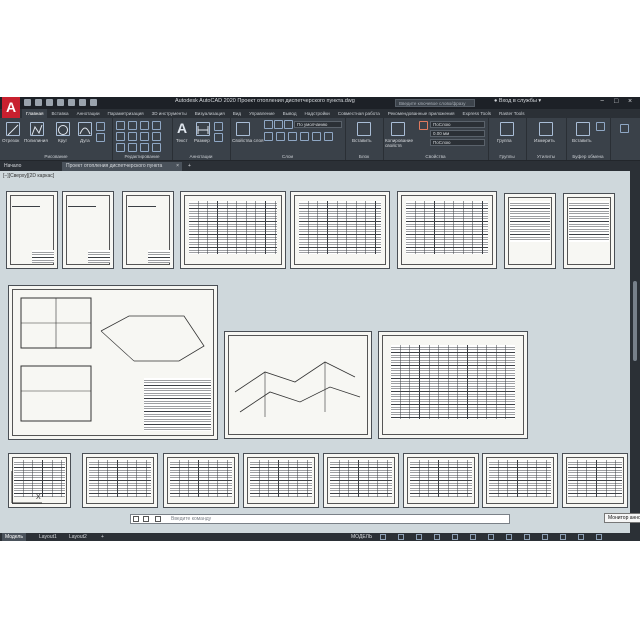 Image resolution: width=640 pixels, height=640 pixels. I want to click on match-properties-label: Копирование свойств, so click(401, 143).